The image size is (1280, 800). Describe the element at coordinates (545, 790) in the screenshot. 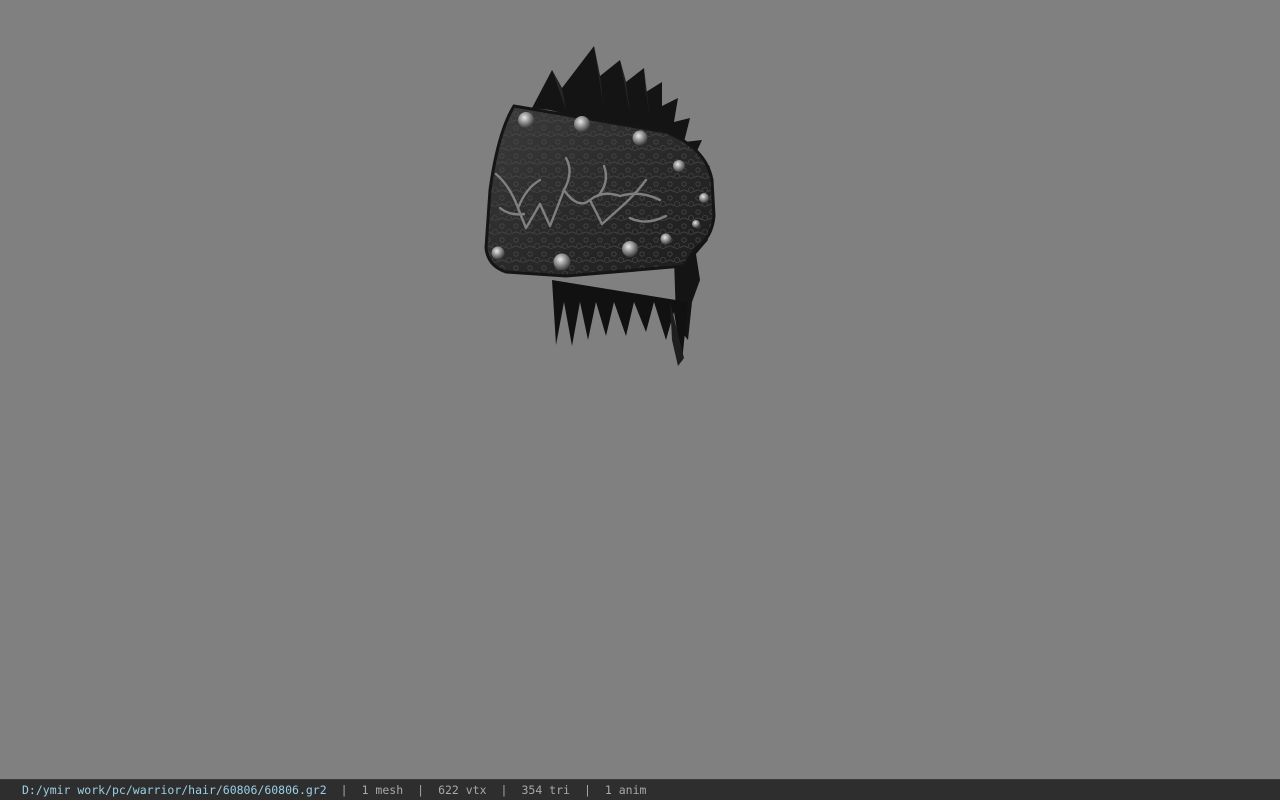

I see `triangle-count: 354 tri` at that location.